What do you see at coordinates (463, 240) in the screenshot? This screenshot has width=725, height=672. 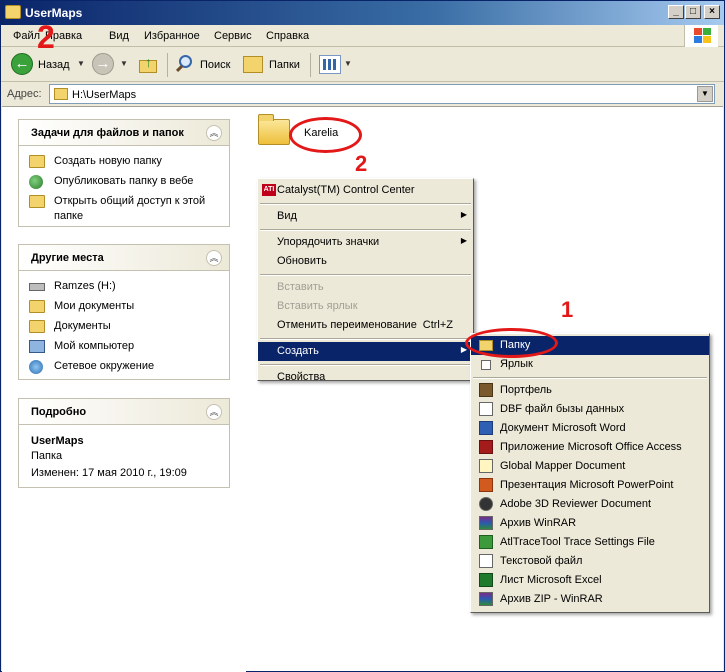 I see `submenu-arrow-icon: ▶` at bounding box center [463, 240].